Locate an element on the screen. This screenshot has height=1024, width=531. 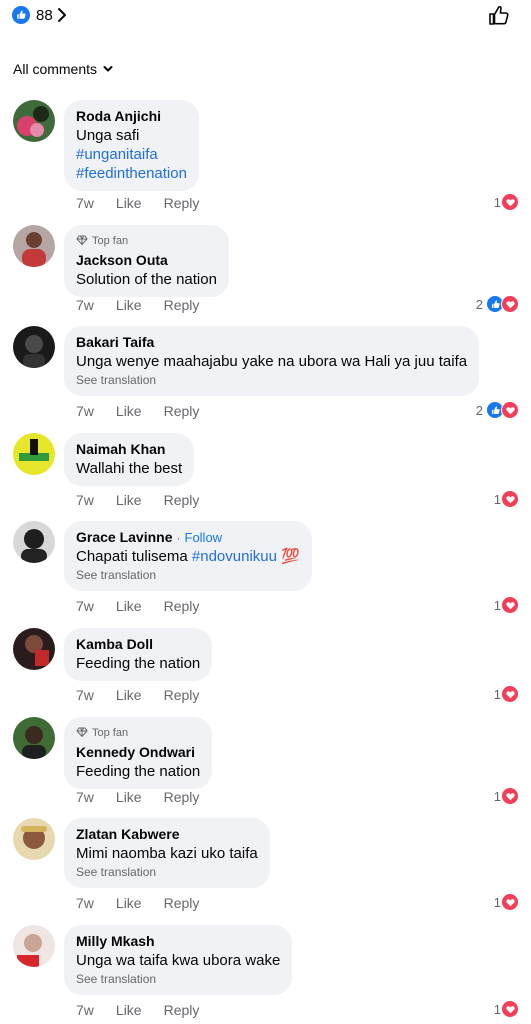
thumbs-up-outline-icon is located at coordinates (499, 19).